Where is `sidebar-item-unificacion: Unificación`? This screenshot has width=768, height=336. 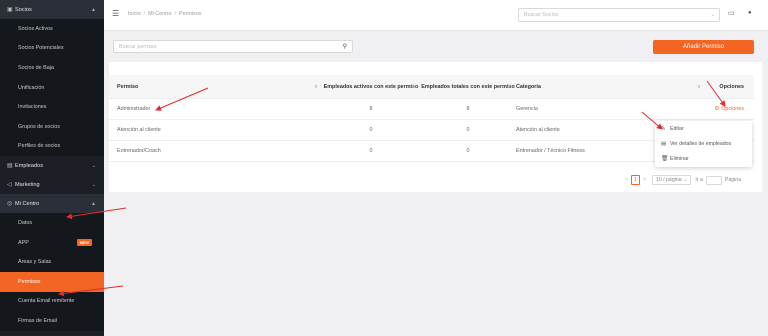
sidebar-item-unificacion: Unificación is located at coordinates (52, 87).